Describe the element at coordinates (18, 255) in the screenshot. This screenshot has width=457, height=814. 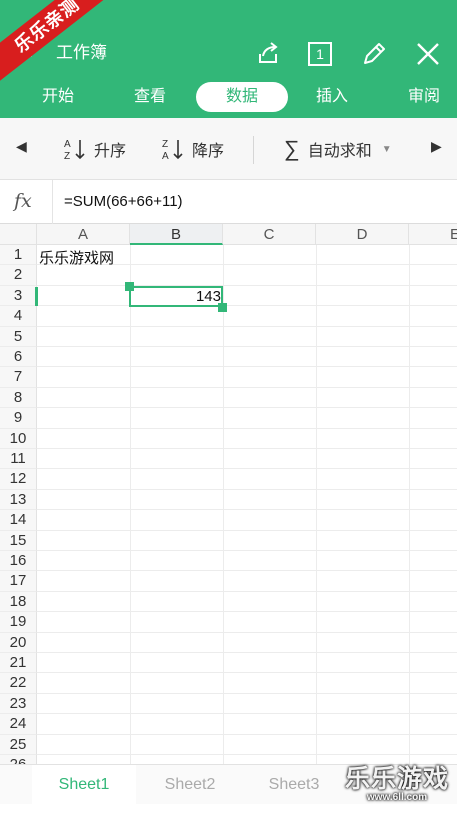
I see `row-header-1: 1` at that location.